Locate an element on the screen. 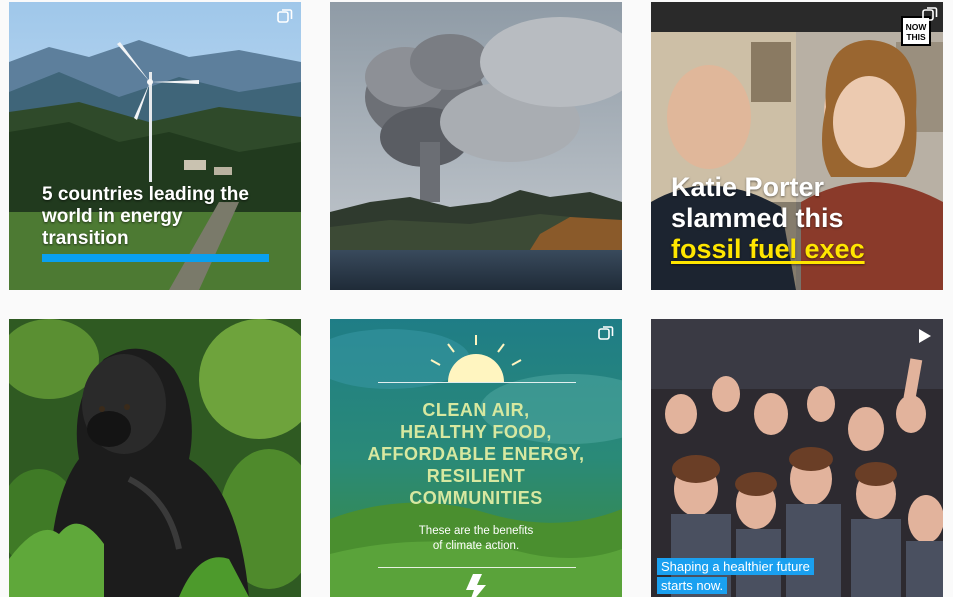  post-image-crowd is located at coordinates (797, 458).